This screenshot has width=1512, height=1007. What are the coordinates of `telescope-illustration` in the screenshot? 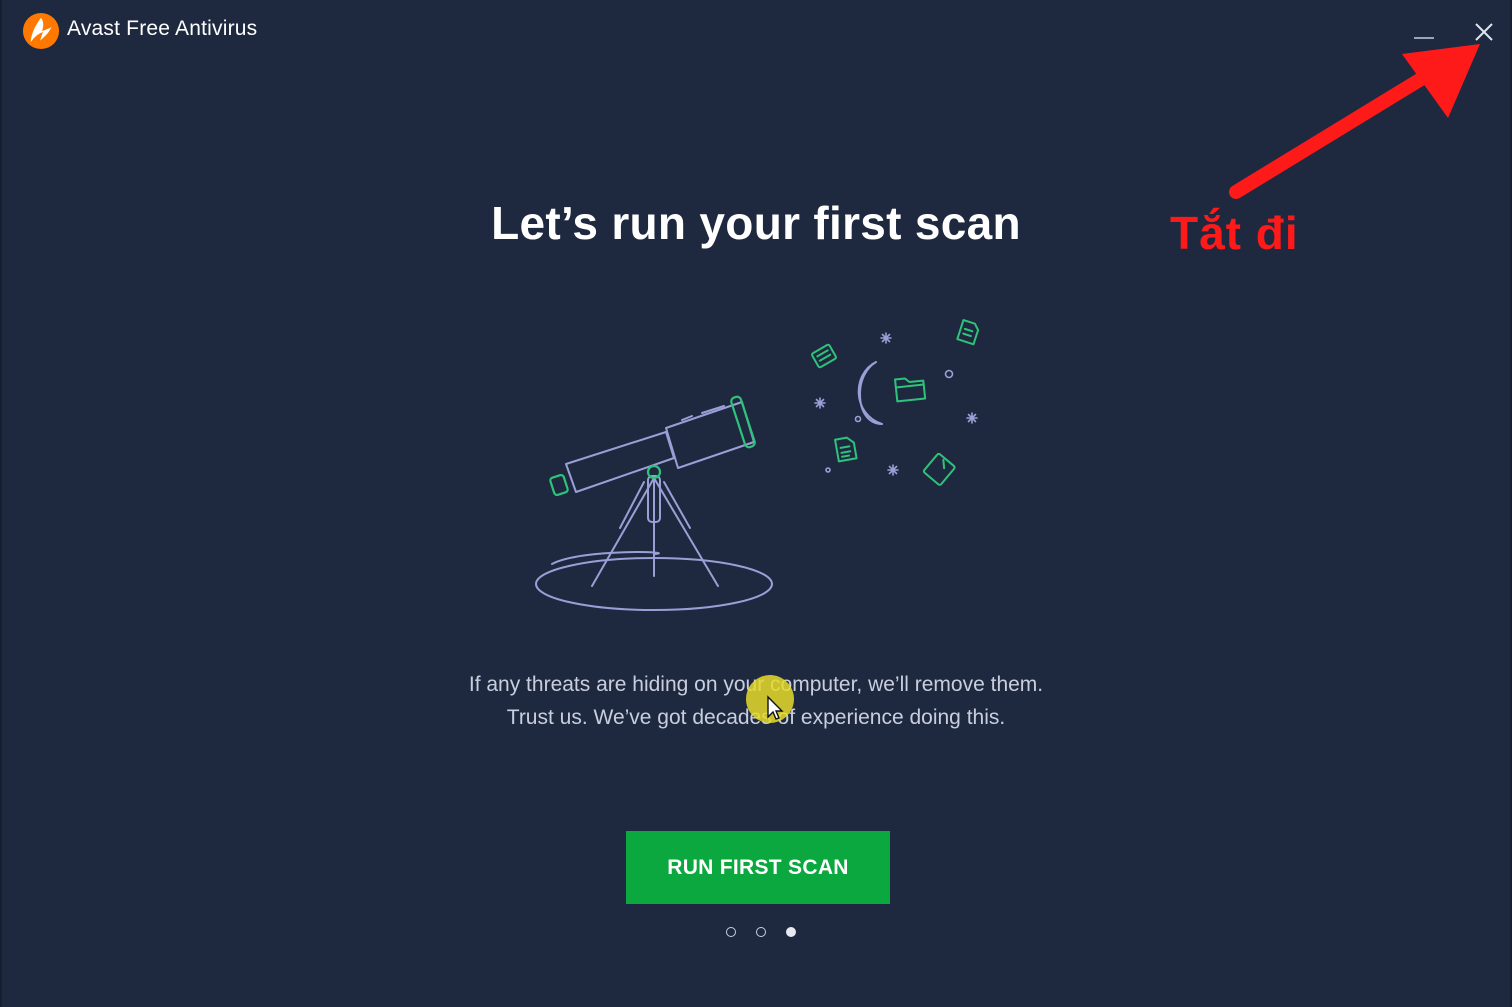 It's located at (757, 465).